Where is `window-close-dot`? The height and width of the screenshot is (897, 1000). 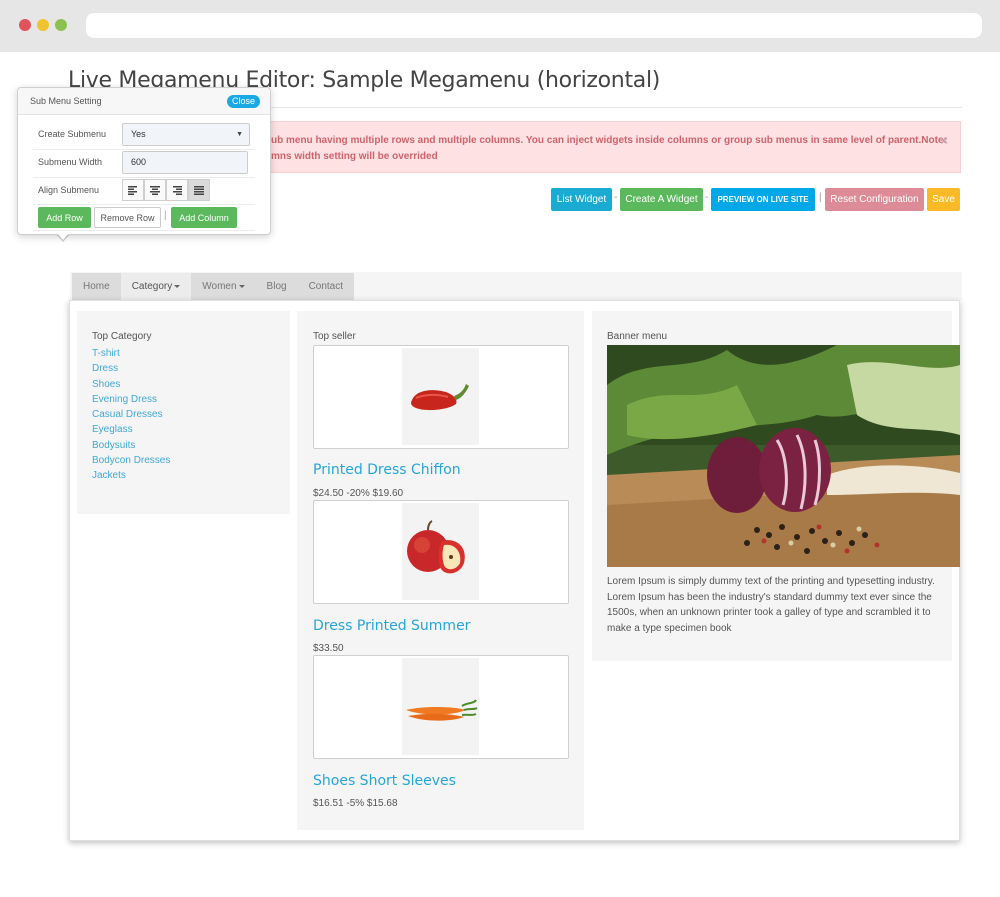 window-close-dot is located at coordinates (25, 25).